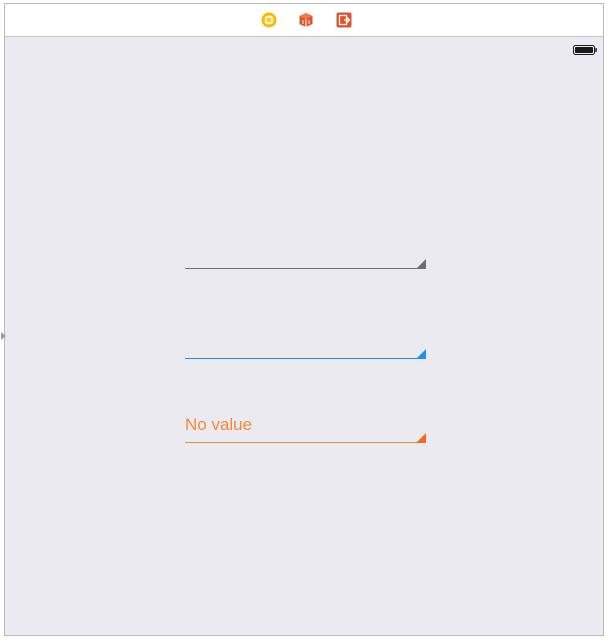 The width and height of the screenshot is (609, 643). Describe the element at coordinates (269, 20) in the screenshot. I see `view-controller-icon` at that location.